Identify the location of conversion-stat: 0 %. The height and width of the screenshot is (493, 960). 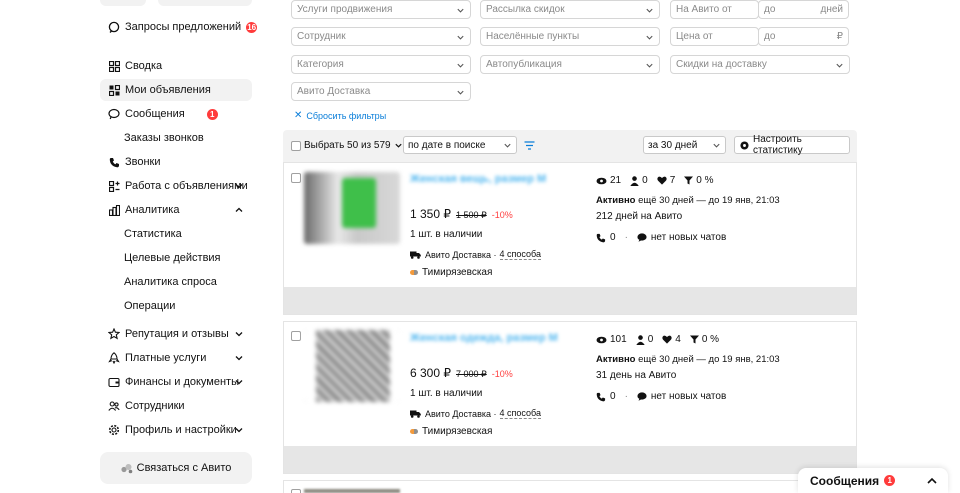
(698, 180).